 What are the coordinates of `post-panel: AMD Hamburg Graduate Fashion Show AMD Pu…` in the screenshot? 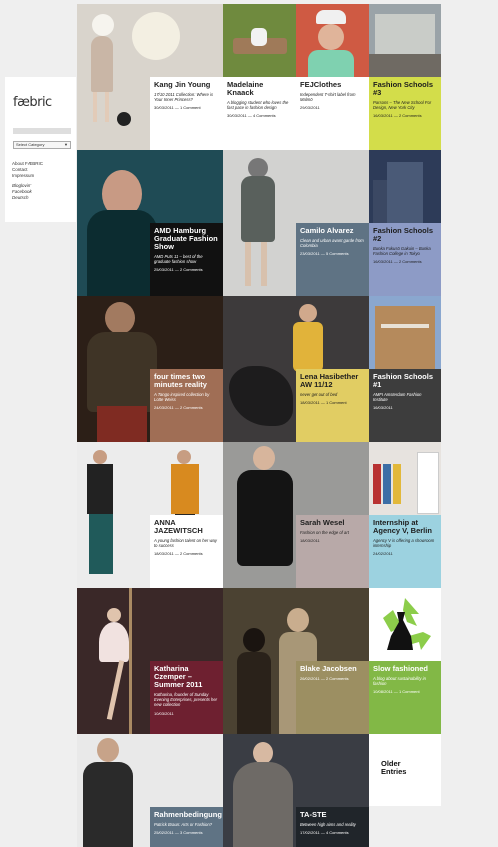 It's located at (186, 259).